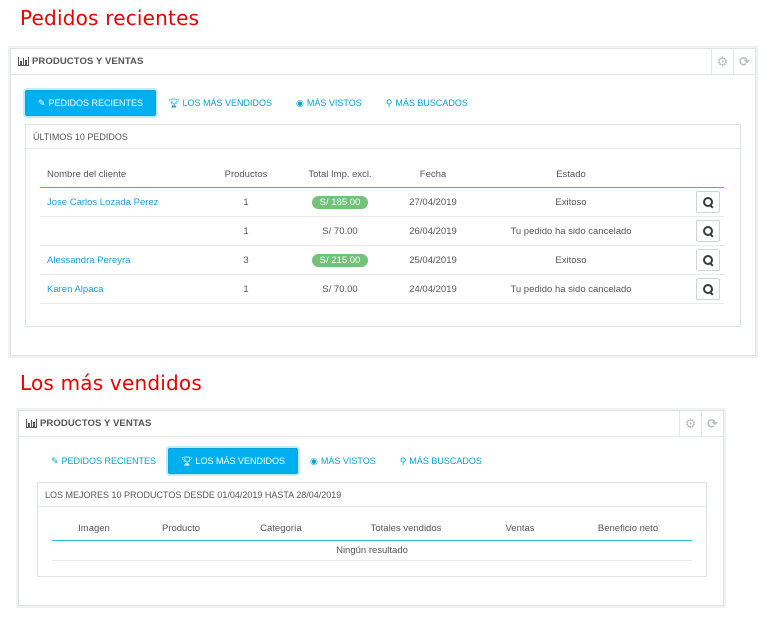 The width and height of the screenshot is (775, 628). What do you see at coordinates (520, 528) in the screenshot?
I see `col-sales: Ventas` at bounding box center [520, 528].